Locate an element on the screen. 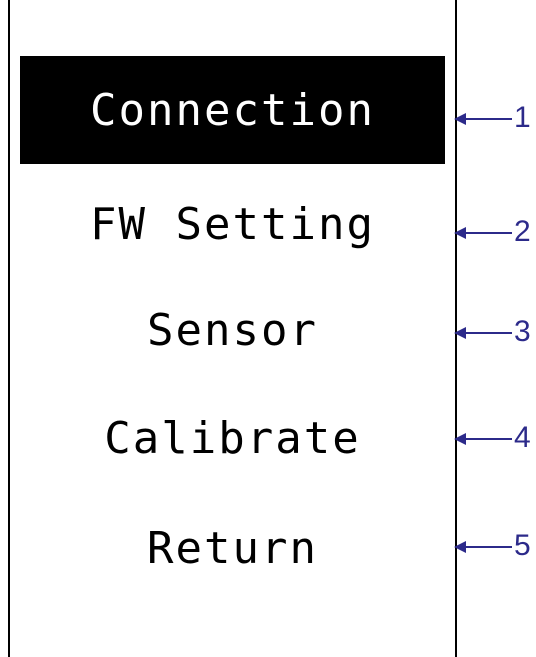 The width and height of the screenshot is (536, 657). callout-1: 1 is located at coordinates (495, 117).